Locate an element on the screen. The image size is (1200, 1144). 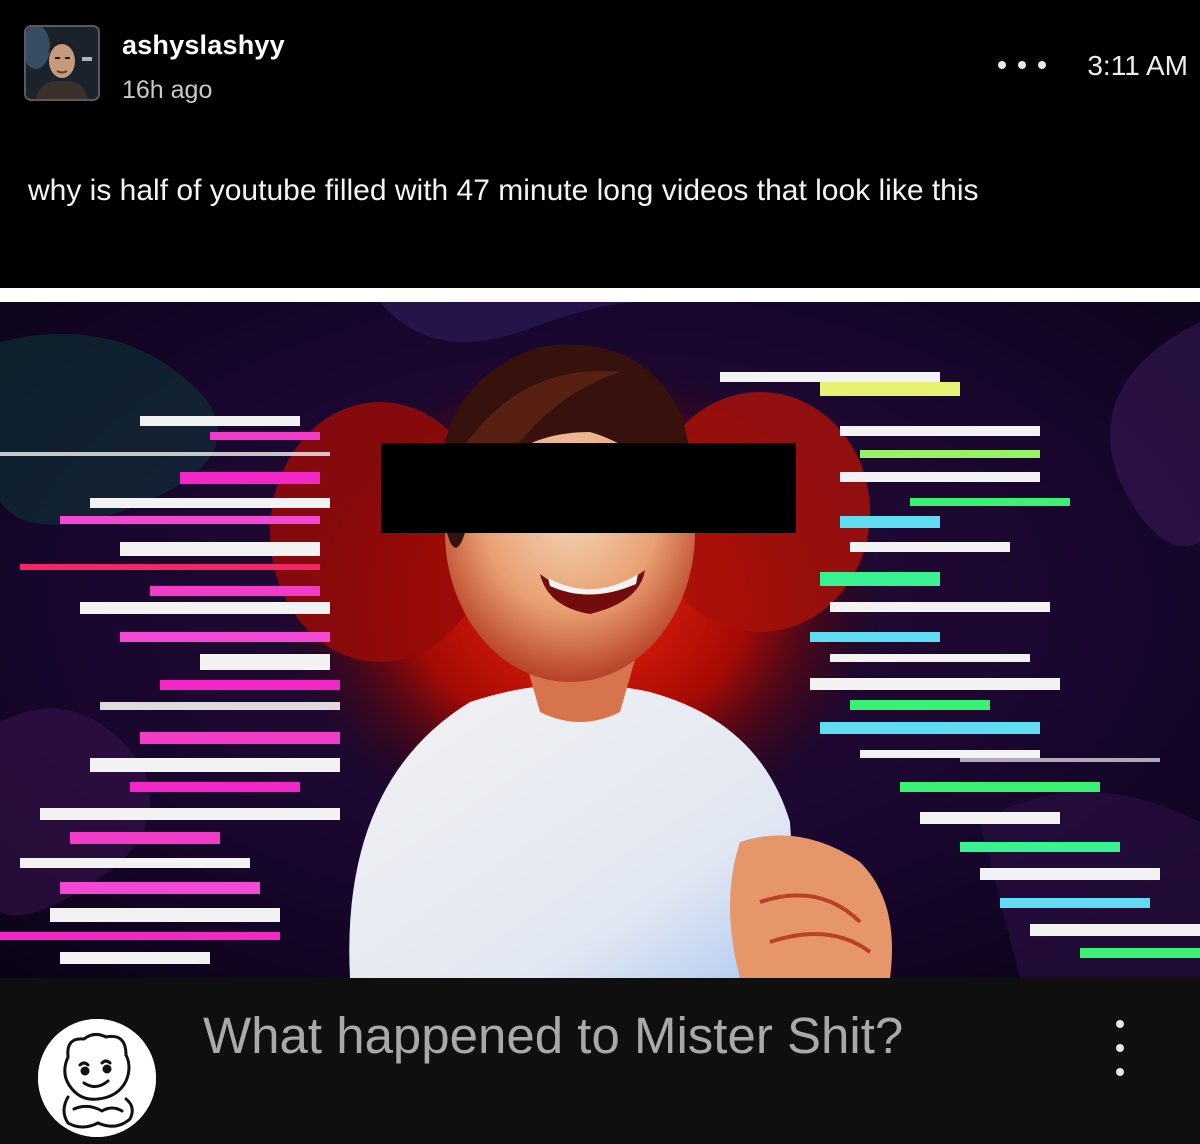
video-title: What happened to Mister Shit? is located at coordinates (553, 1035).